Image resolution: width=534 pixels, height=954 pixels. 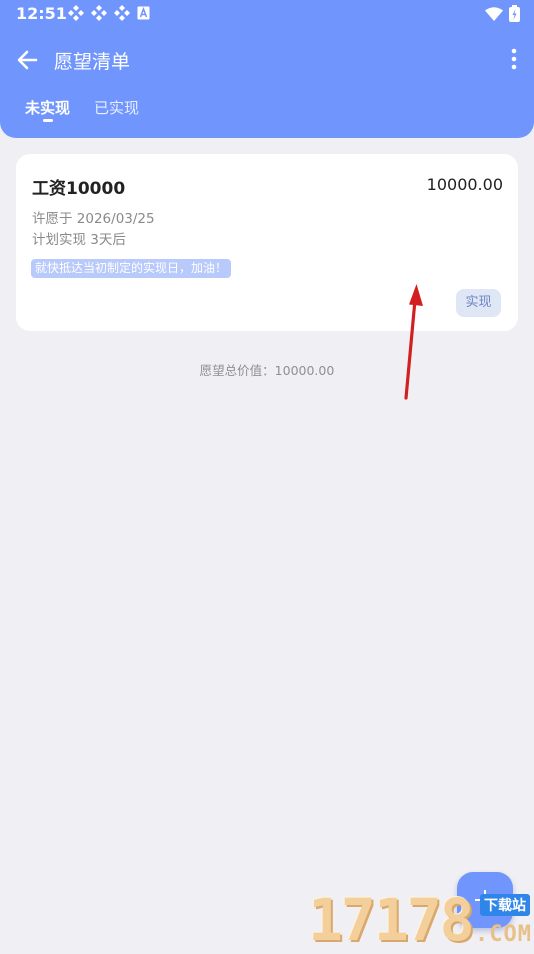 What do you see at coordinates (143, 13) in the screenshot?
I see `font-notification-icon` at bounding box center [143, 13].